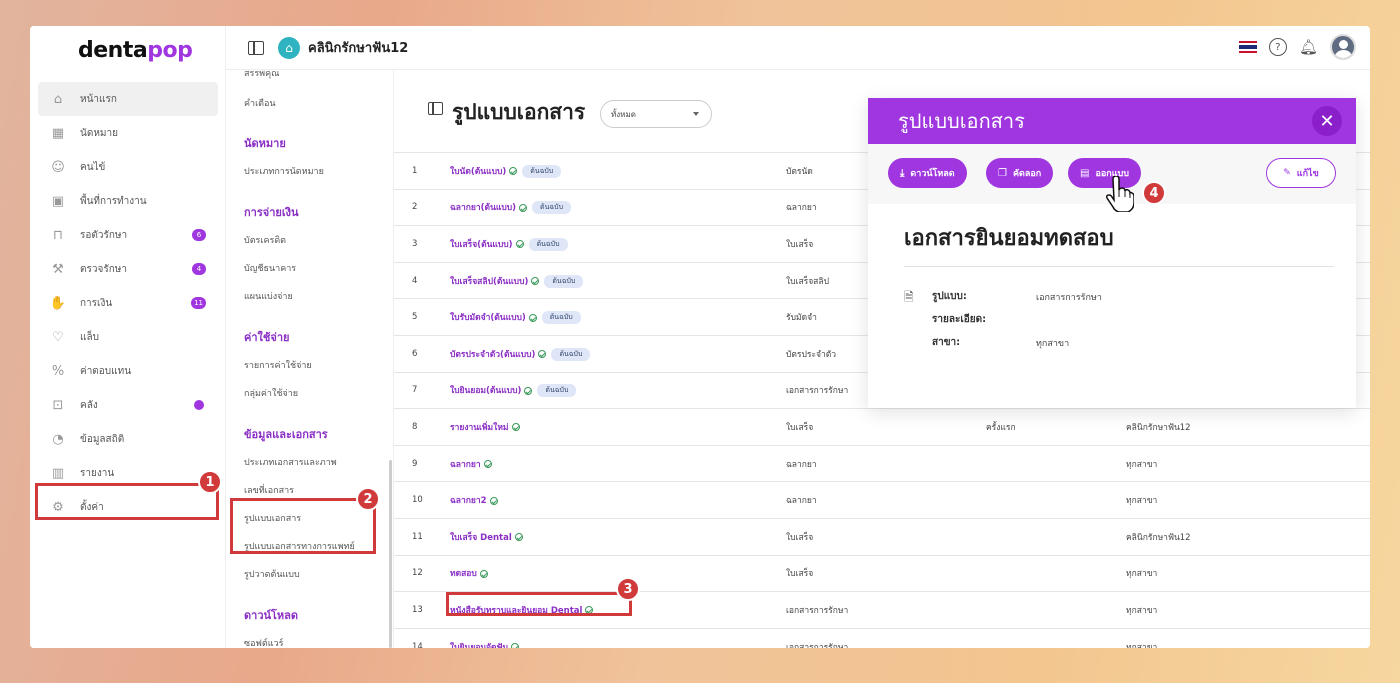  What do you see at coordinates (128, 133) in the screenshot?
I see `sidebar-item-1: ▦ นัดหมาย` at bounding box center [128, 133].